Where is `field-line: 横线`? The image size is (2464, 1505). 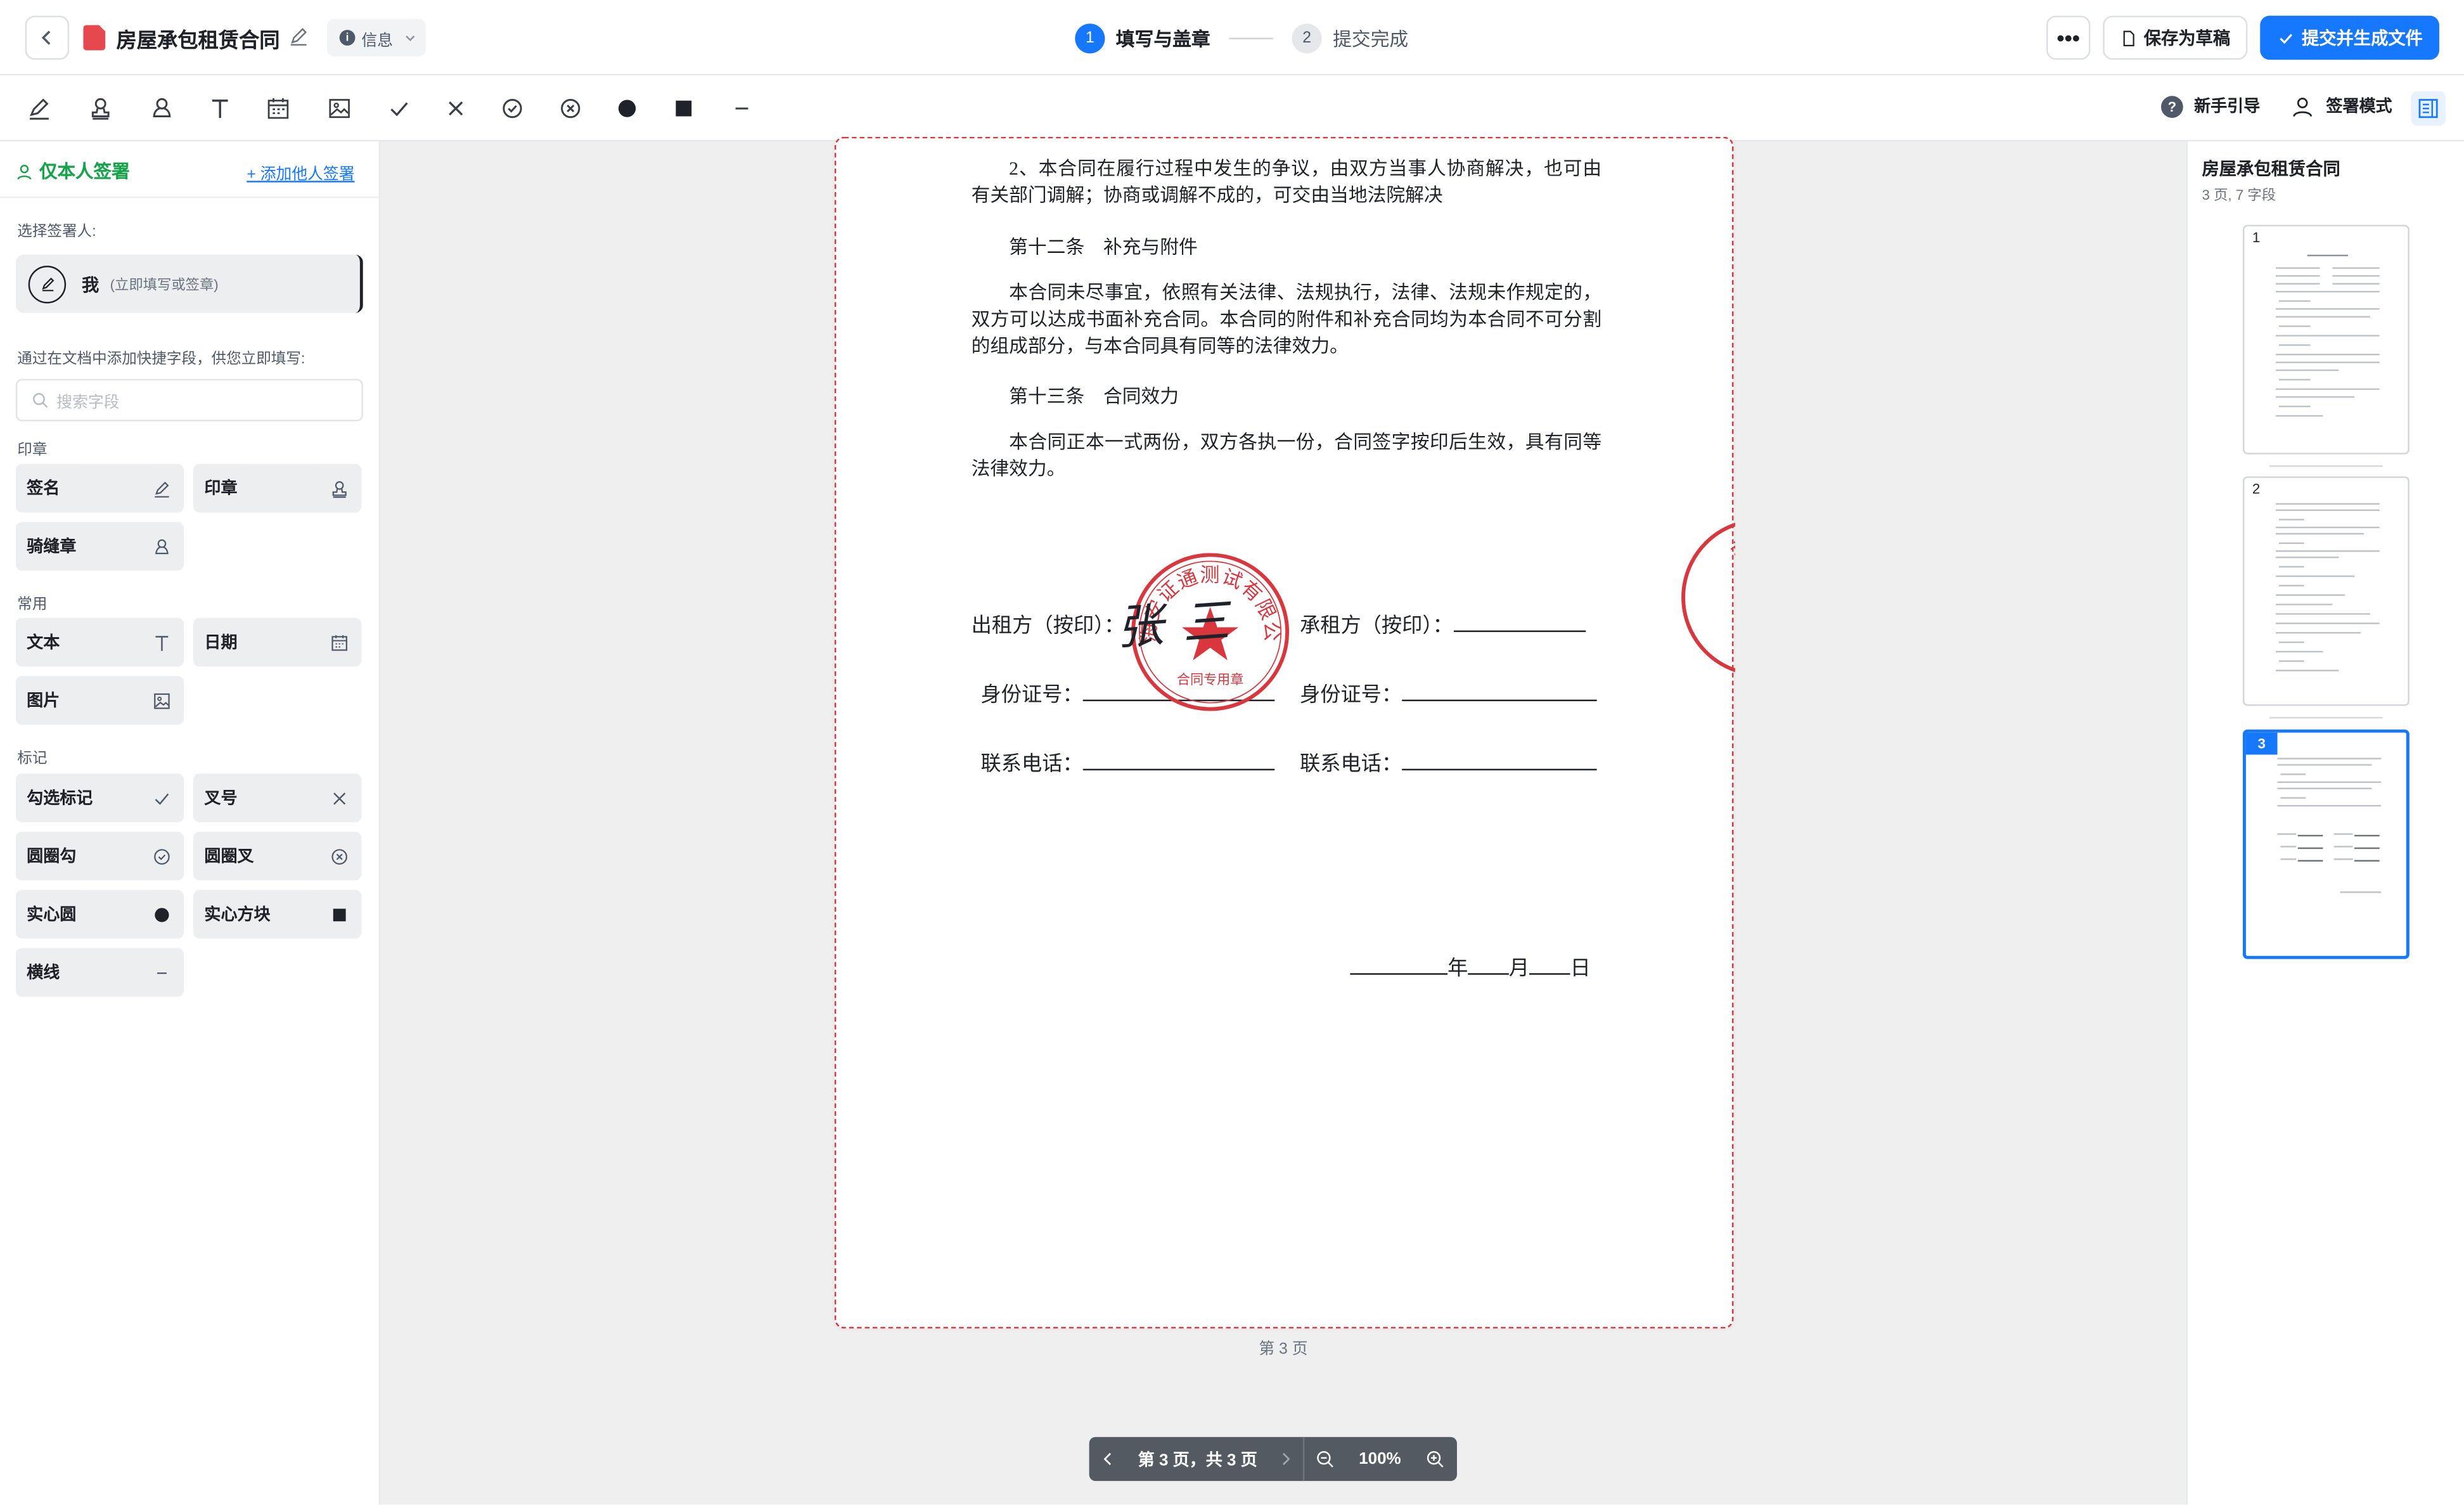
field-line: 横线 is located at coordinates (99, 973).